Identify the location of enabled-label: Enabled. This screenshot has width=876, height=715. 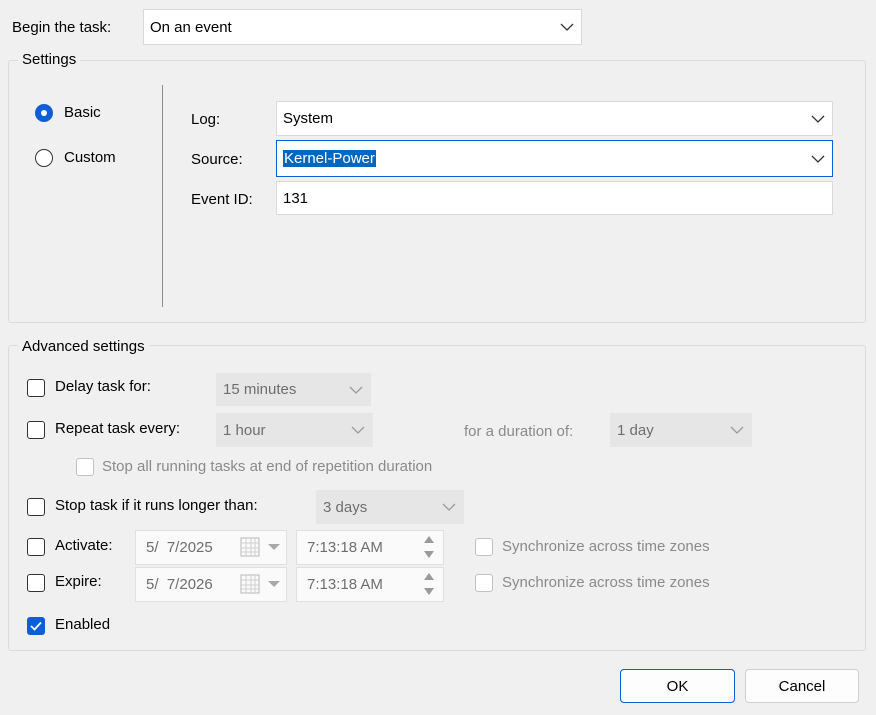
(83, 624).